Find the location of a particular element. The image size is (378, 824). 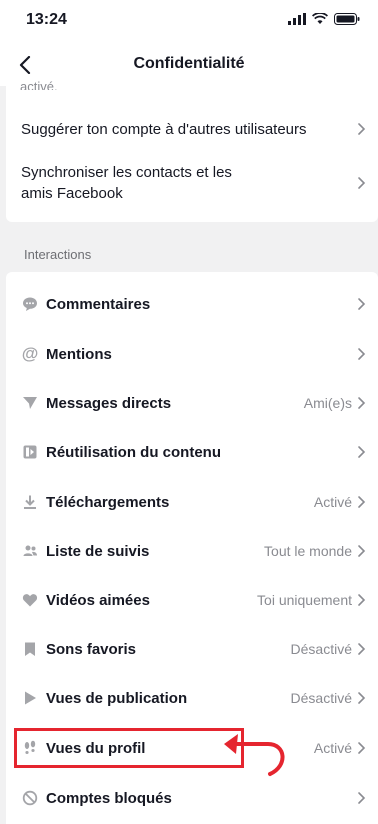

truncated-text: activé. is located at coordinates (39, 85).